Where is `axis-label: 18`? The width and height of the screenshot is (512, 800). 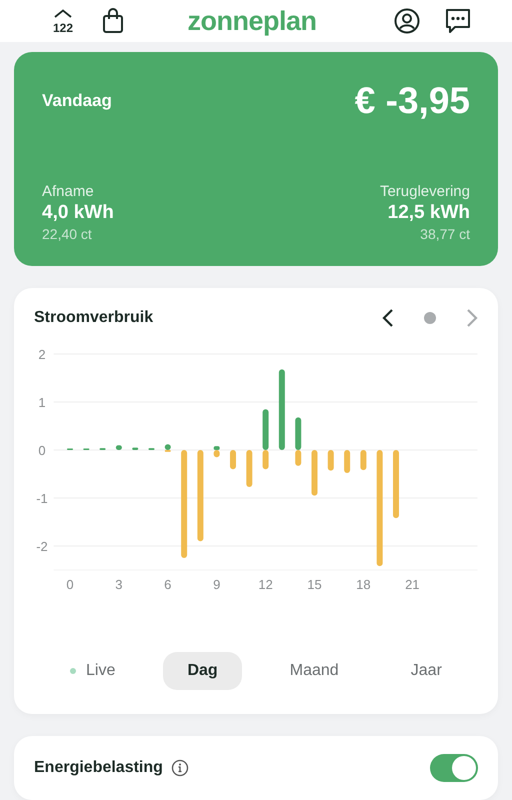
axis-label: 18 is located at coordinates (363, 584).